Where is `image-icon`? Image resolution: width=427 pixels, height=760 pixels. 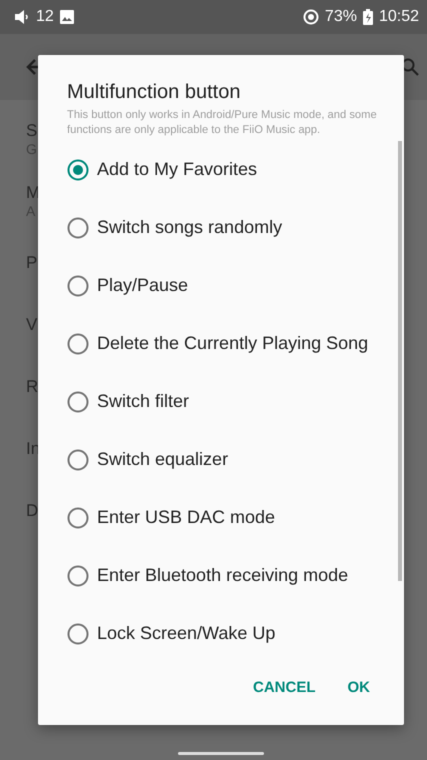
image-icon is located at coordinates (67, 17).